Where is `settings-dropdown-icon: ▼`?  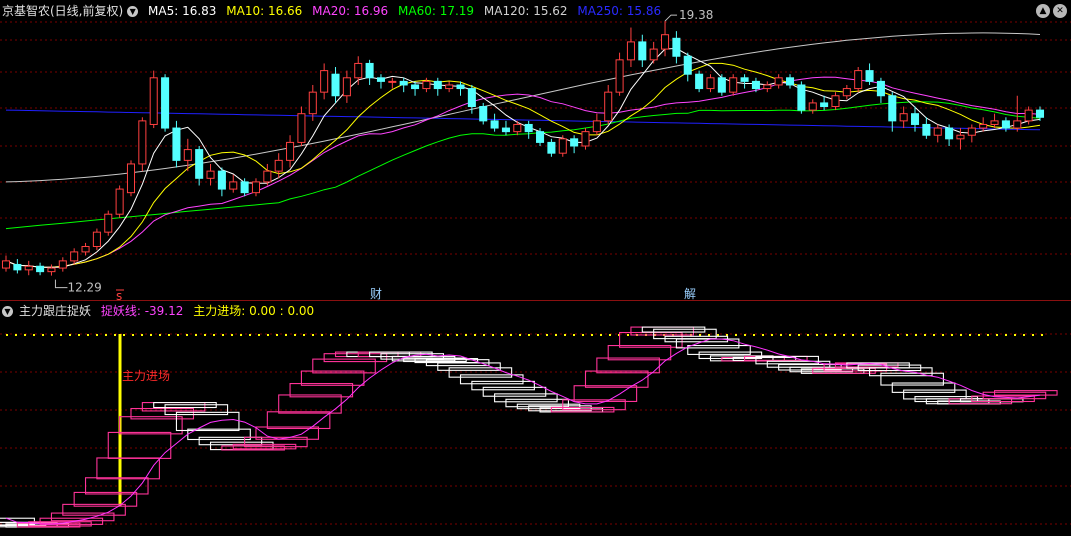
settings-dropdown-icon: ▼ is located at coordinates (133, 11).